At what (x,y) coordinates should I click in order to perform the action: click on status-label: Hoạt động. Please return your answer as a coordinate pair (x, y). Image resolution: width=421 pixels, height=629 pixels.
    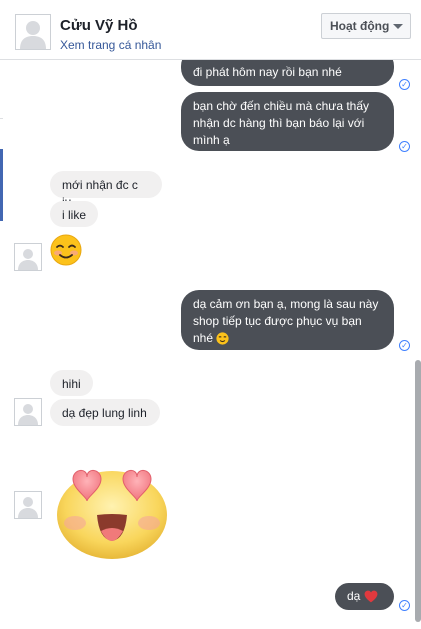
    Looking at the image, I should click on (360, 26).